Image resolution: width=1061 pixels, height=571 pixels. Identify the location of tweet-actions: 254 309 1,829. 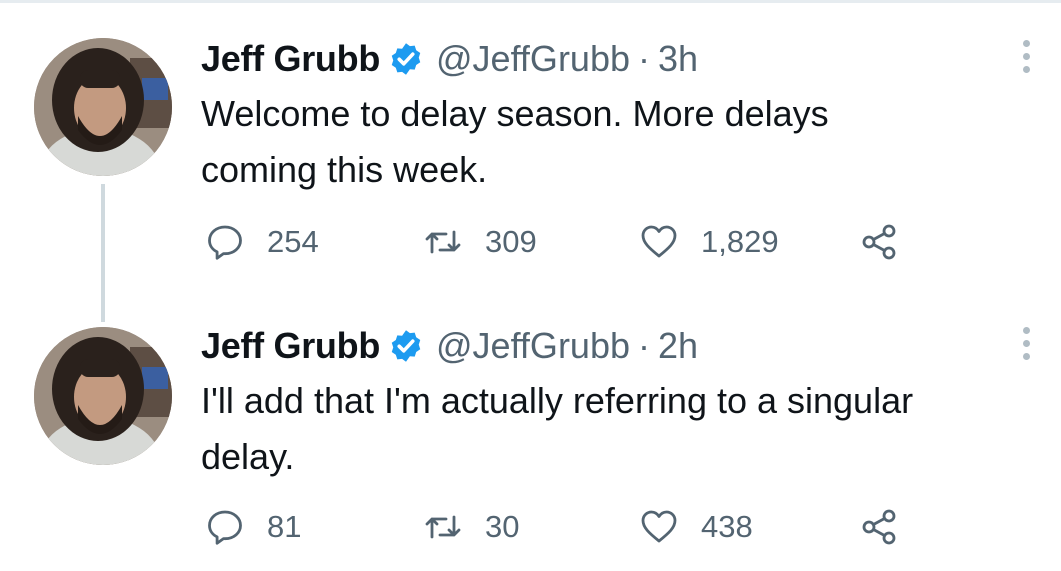
(565, 242).